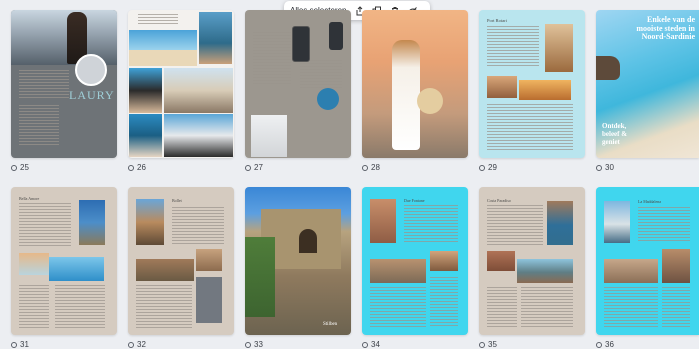 The height and width of the screenshot is (349, 699). I want to click on page-thumbnail-33: Stilben, so click(298, 261).